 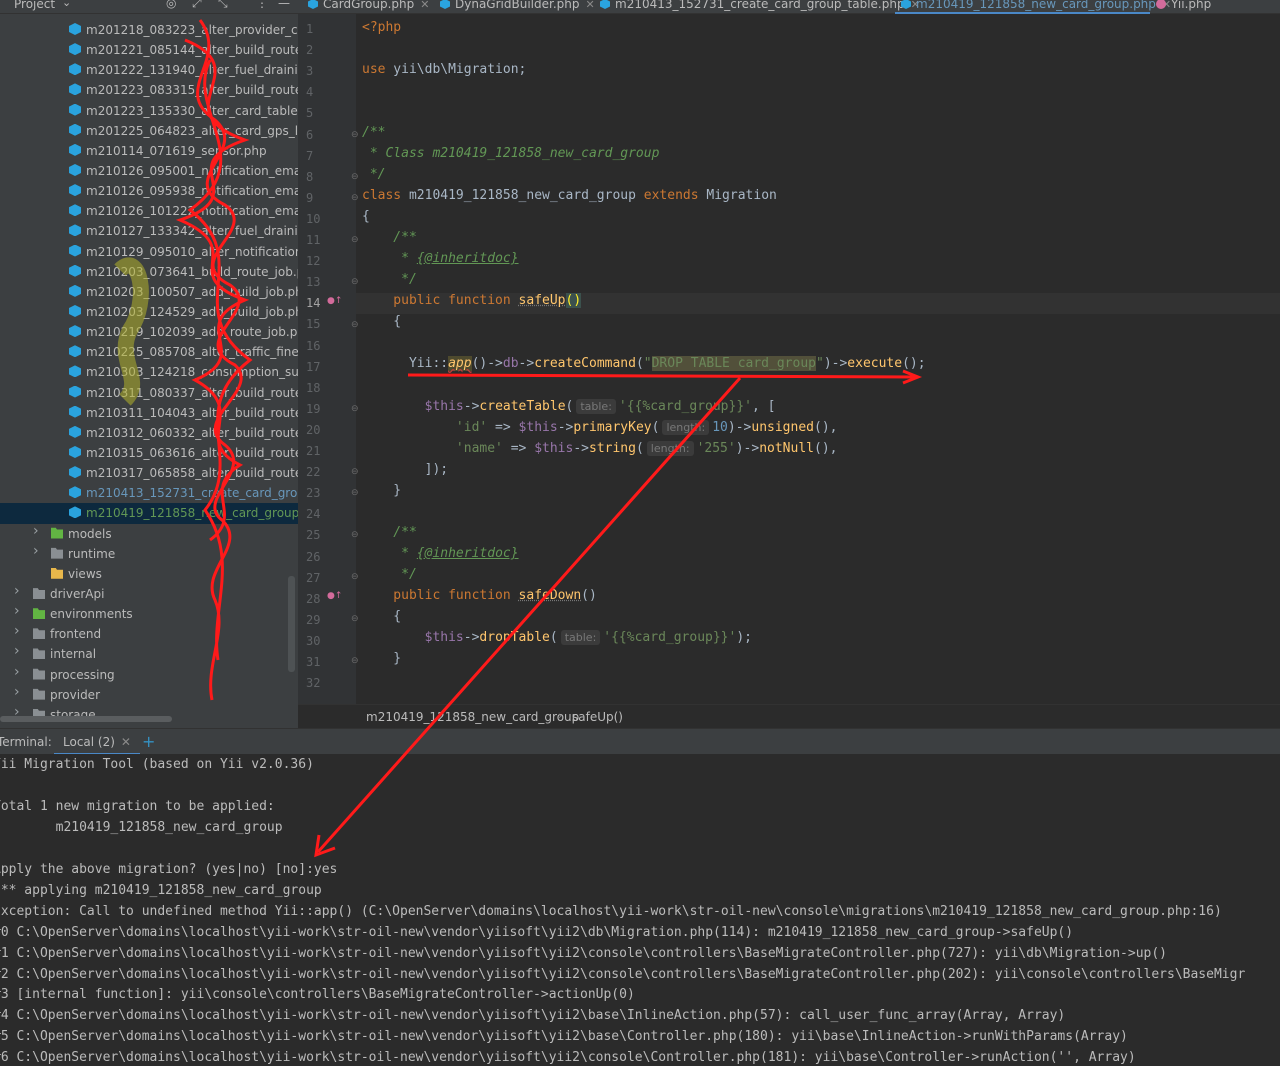 I want to click on param-hint: length:, so click(x=670, y=448).